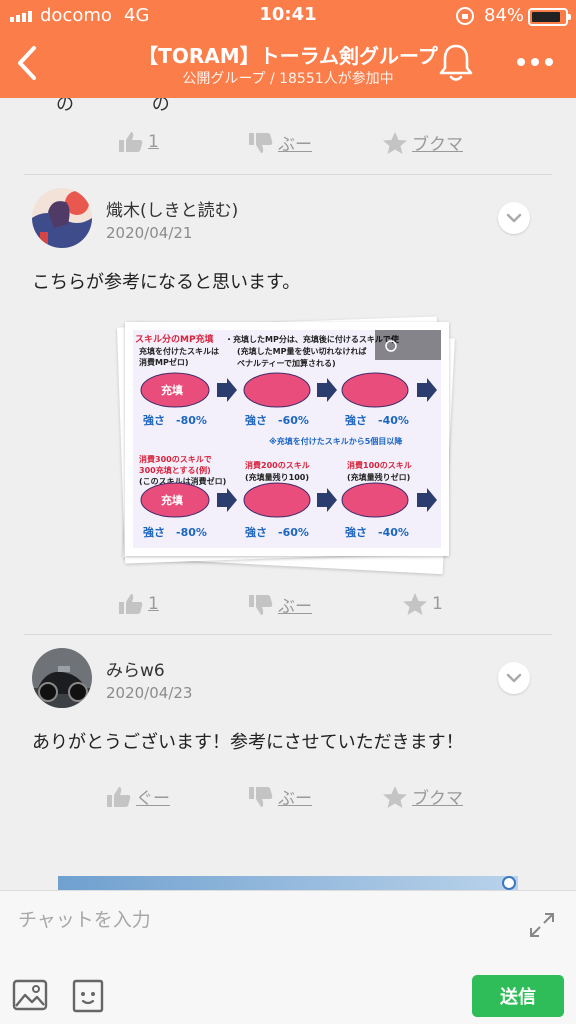 This screenshot has height=1024, width=576. I want to click on attach-image-button, so click(30, 995).